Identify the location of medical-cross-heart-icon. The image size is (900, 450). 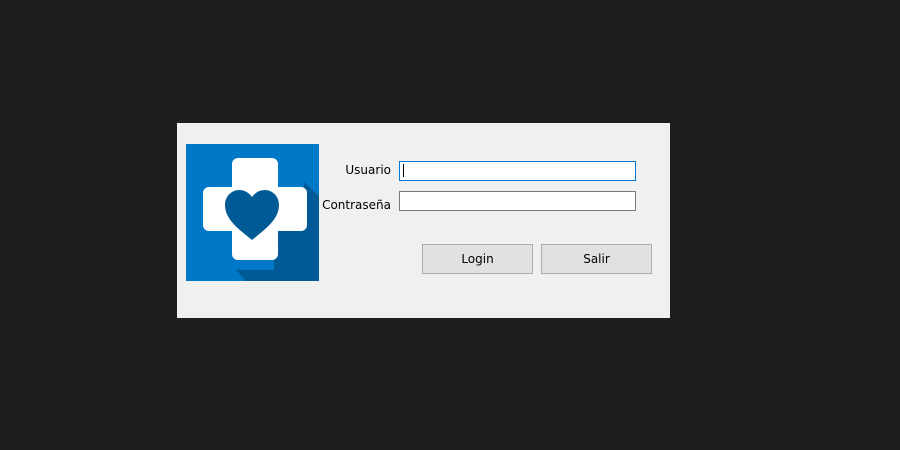
(252, 212).